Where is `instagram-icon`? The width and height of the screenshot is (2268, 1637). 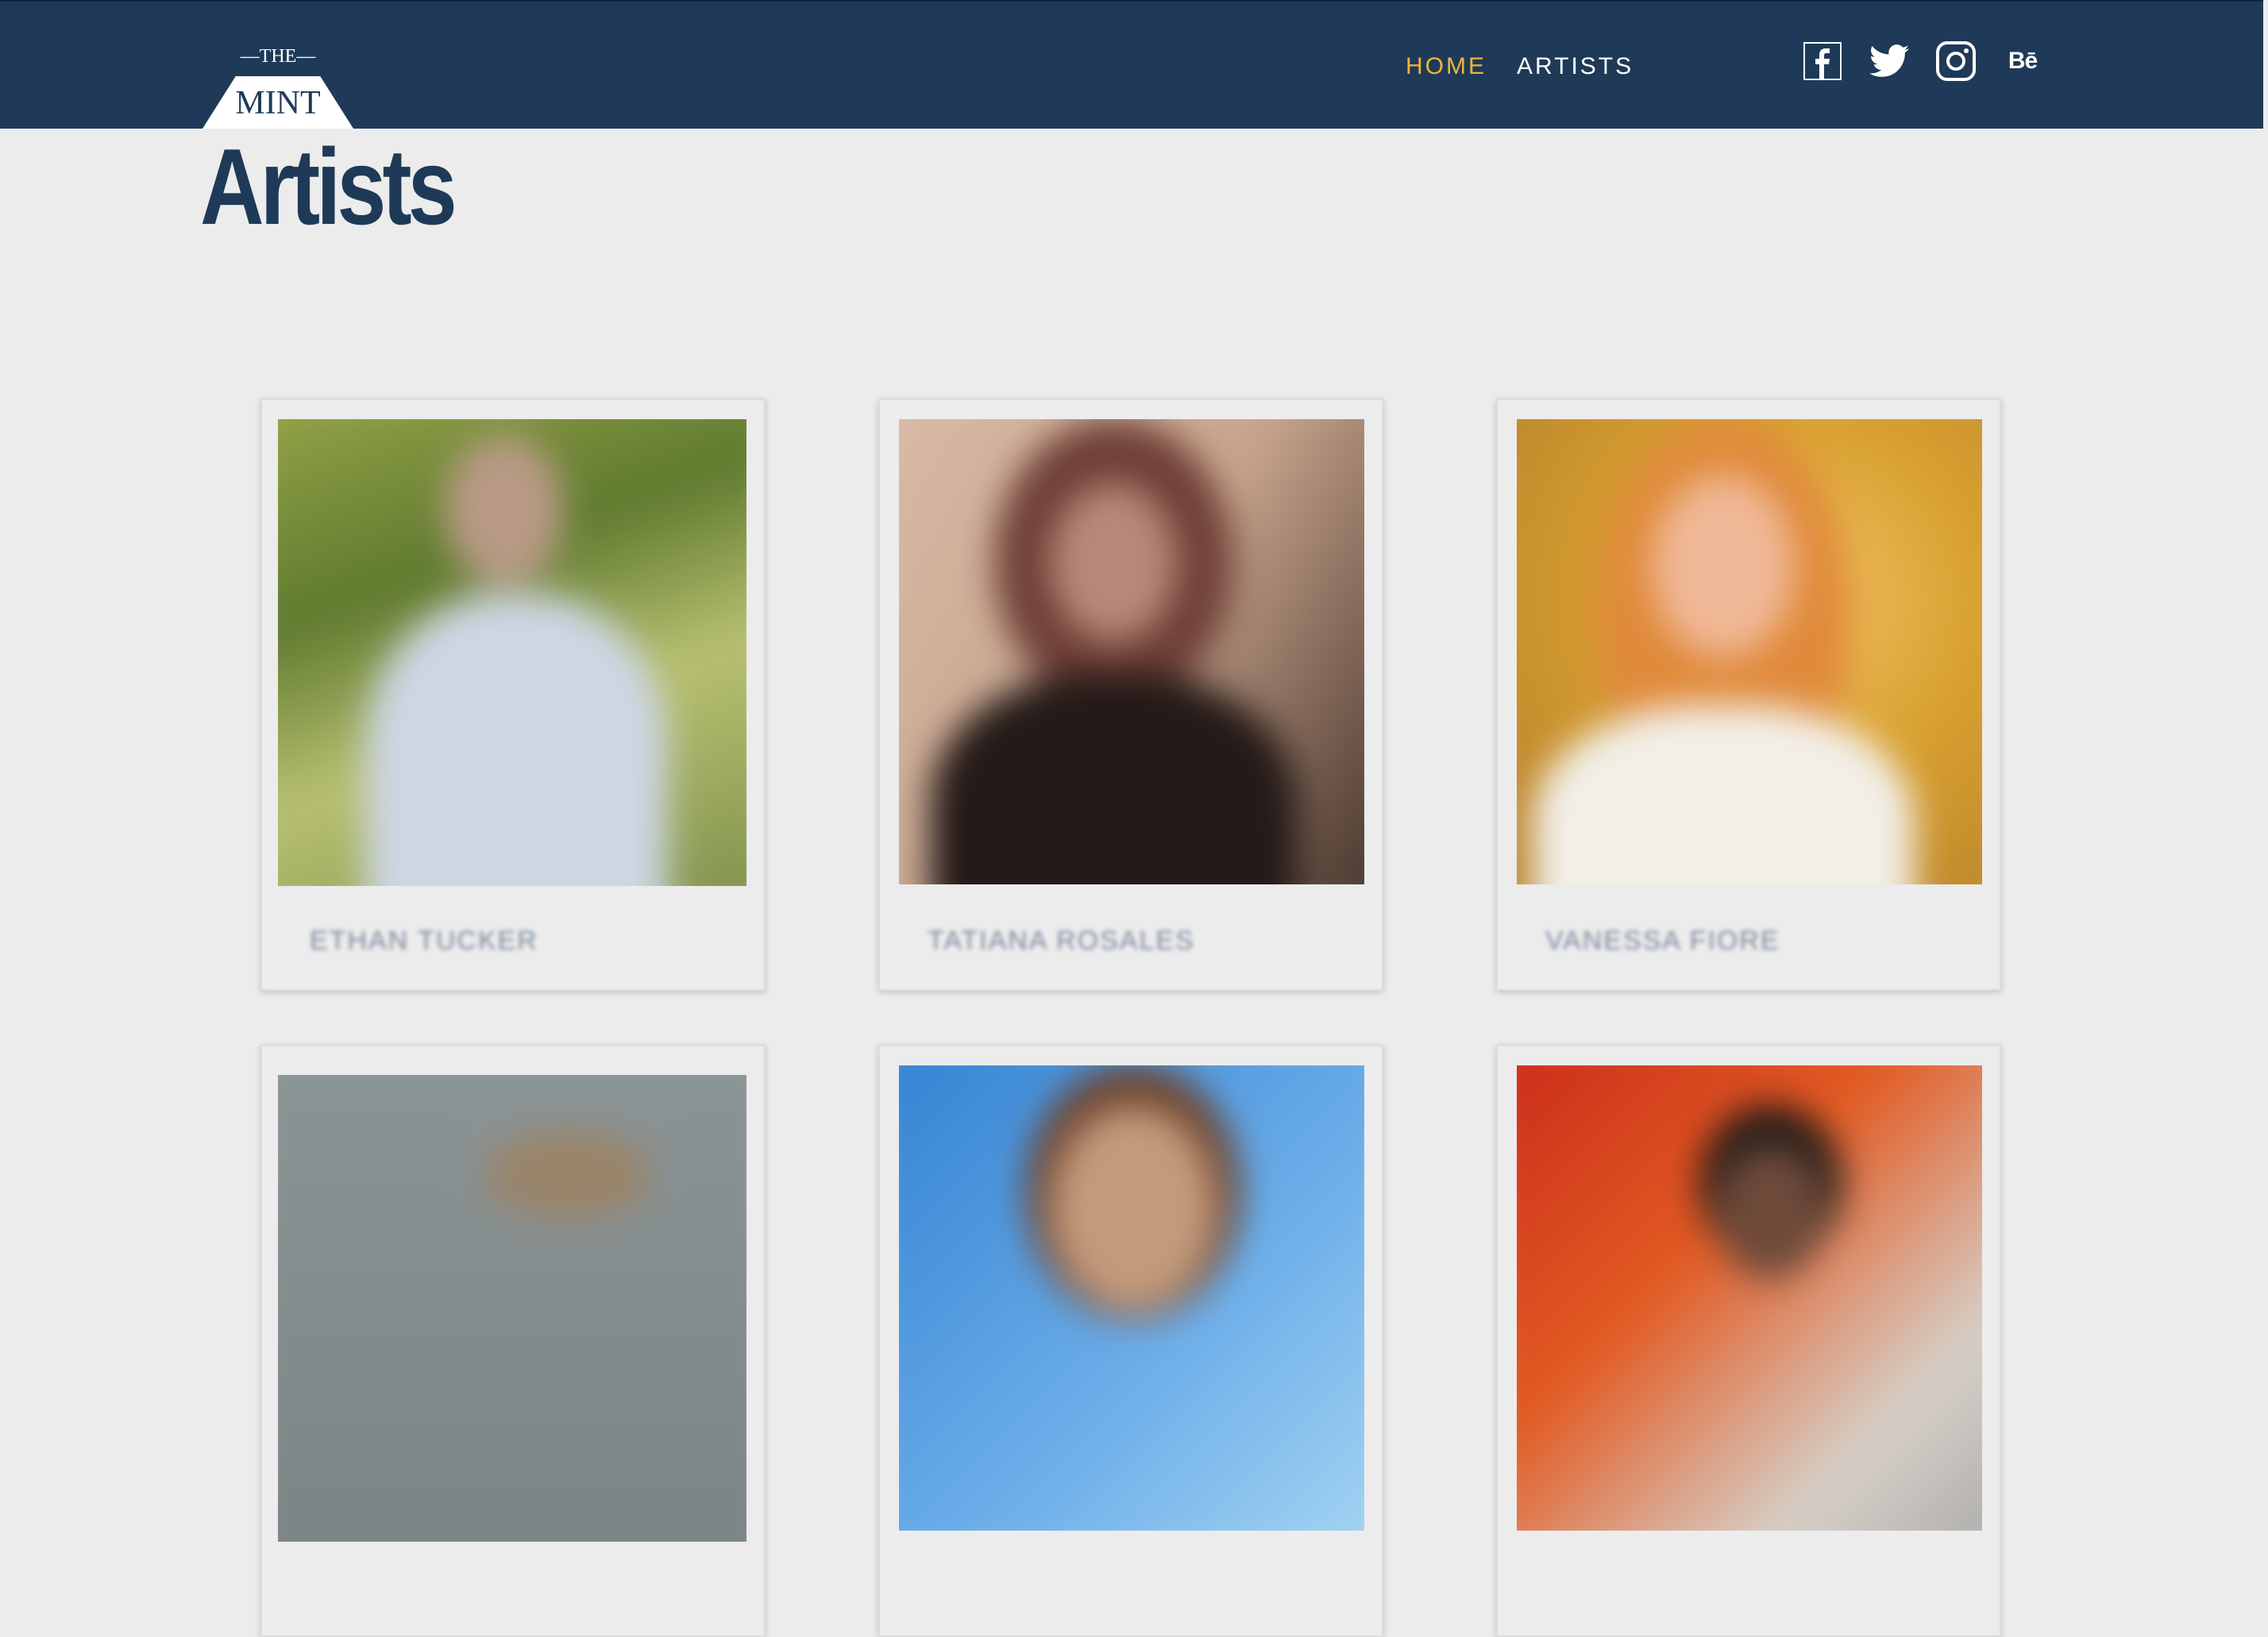 instagram-icon is located at coordinates (1956, 61).